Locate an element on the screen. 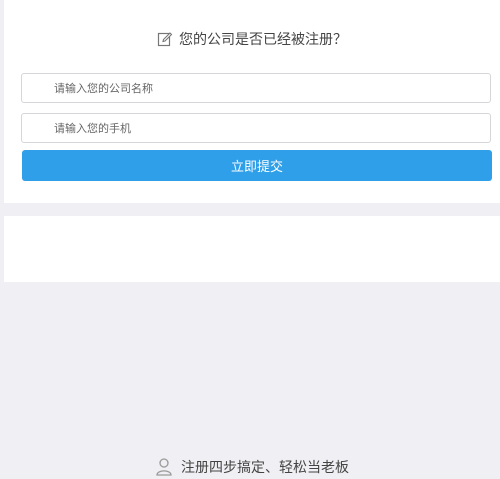 This screenshot has height=479, width=500. company-name-input is located at coordinates (256, 88).